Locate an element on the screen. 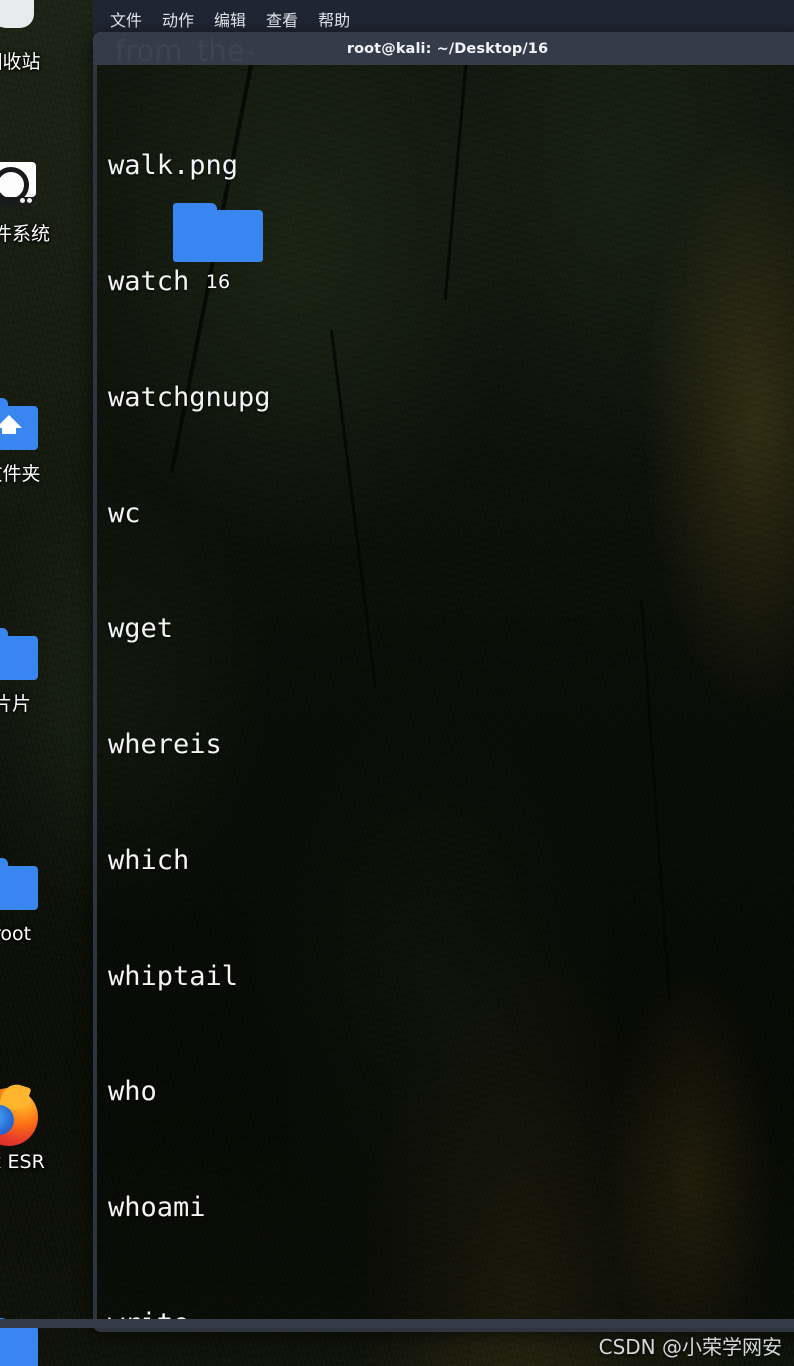 The image size is (794, 1366). terminal-titlebar: from_the- root@kali: ~/Desktop/16 is located at coordinates (443, 50).